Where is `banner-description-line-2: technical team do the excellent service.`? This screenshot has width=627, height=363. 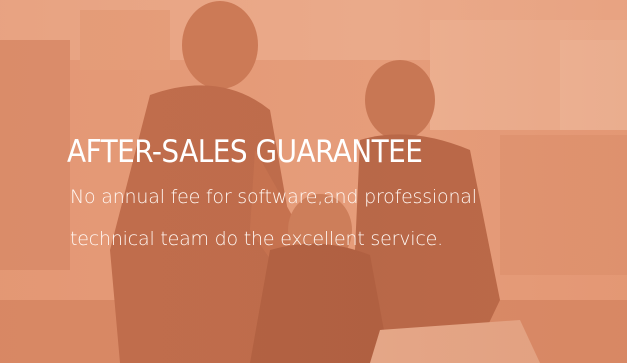
banner-description-line-2: technical team do the excellent service. is located at coordinates (256, 239).